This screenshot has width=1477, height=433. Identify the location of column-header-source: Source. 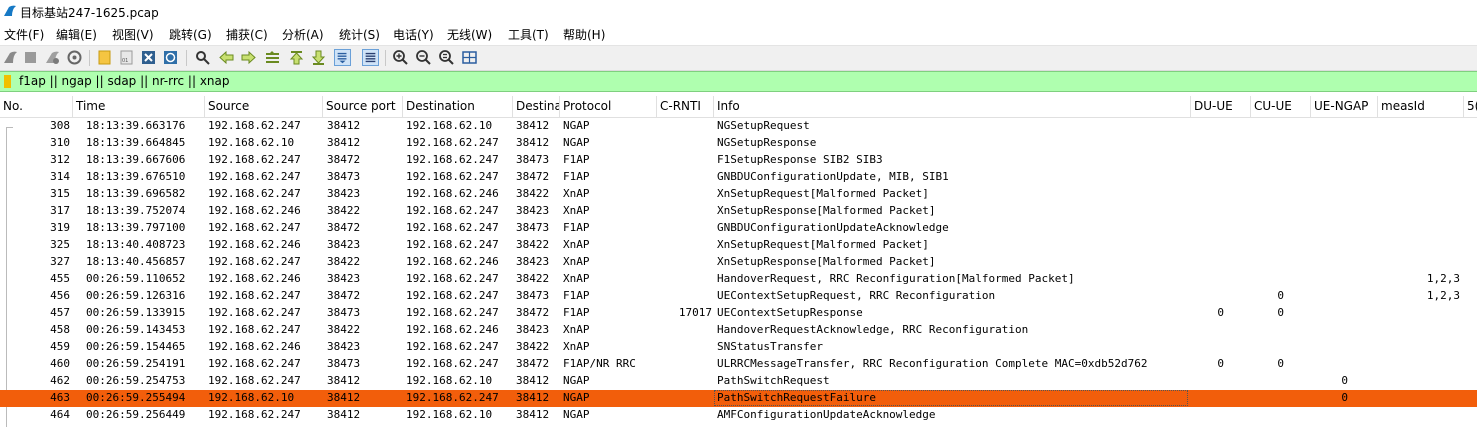
(264, 106).